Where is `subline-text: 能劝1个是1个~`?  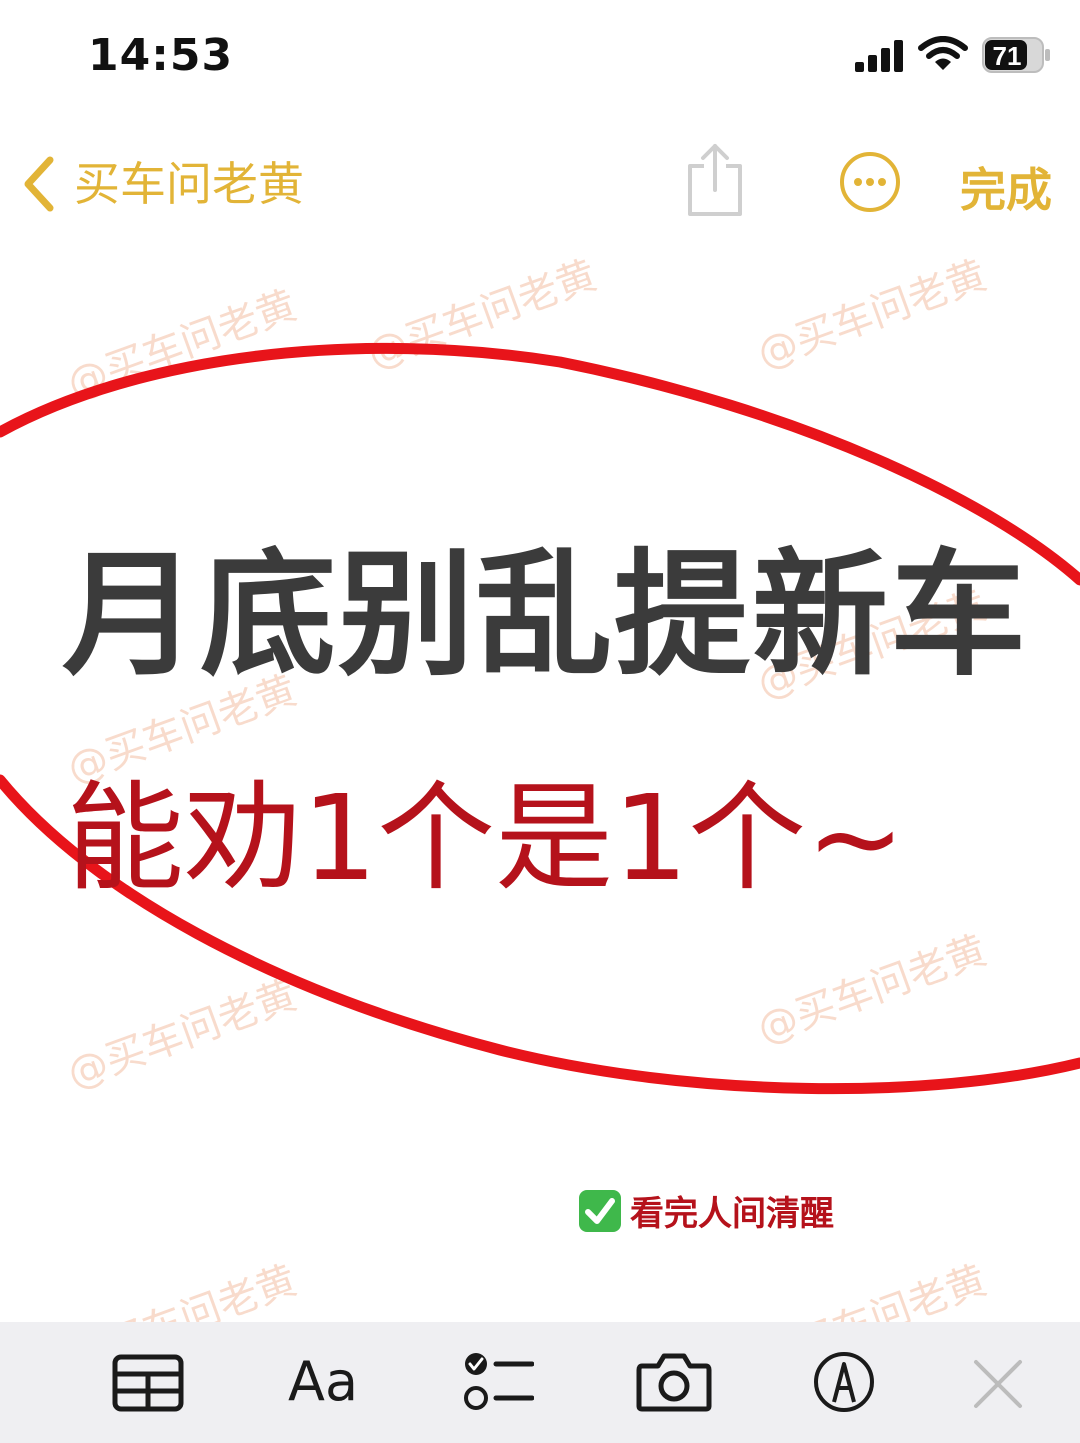 subline-text: 能劝1个是1个~ is located at coordinates (486, 838).